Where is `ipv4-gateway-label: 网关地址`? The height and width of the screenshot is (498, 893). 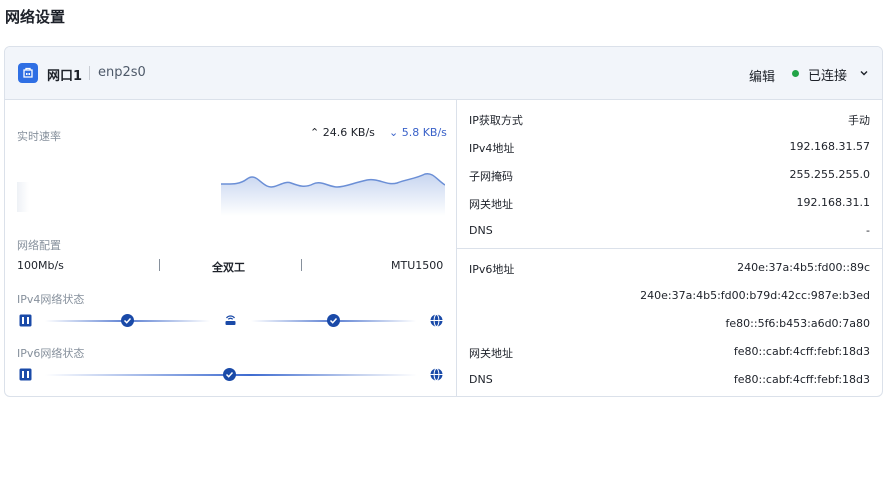 ipv4-gateway-label: 网关地址 is located at coordinates (491, 204).